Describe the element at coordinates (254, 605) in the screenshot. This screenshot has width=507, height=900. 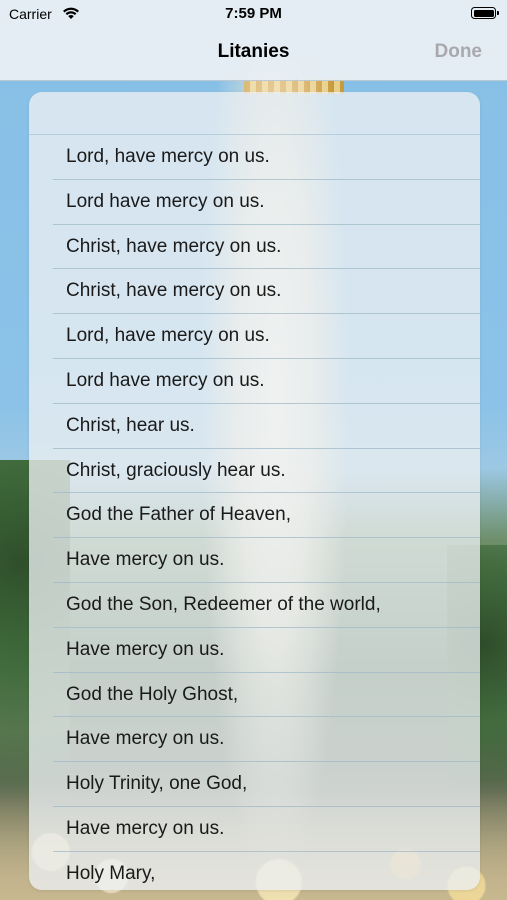
I see `litany-line: God the Son, Redeemer of the world,` at that location.